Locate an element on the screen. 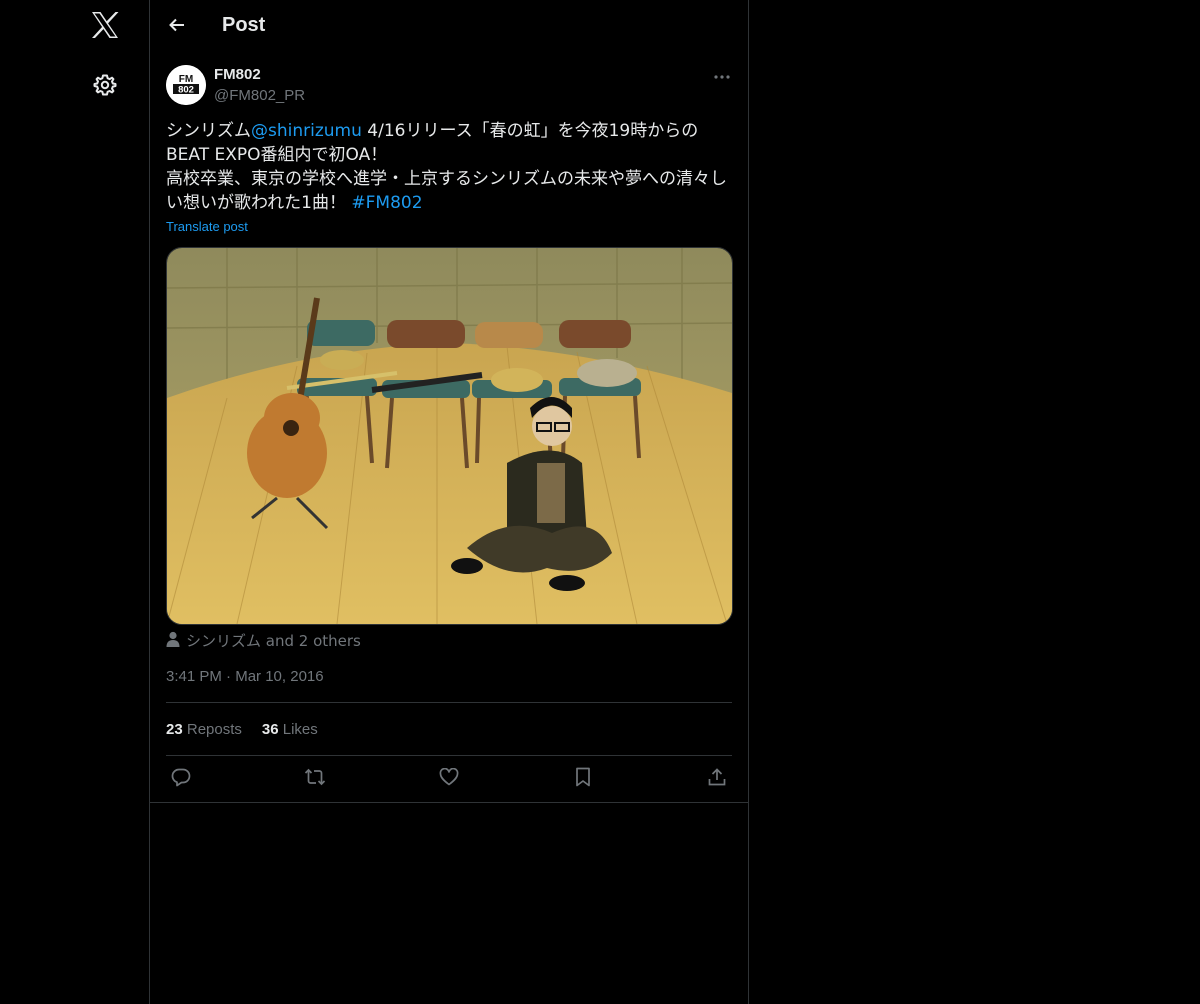 This screenshot has height=1004, width=1200. hashtag-link: #FM802 is located at coordinates (386, 203).